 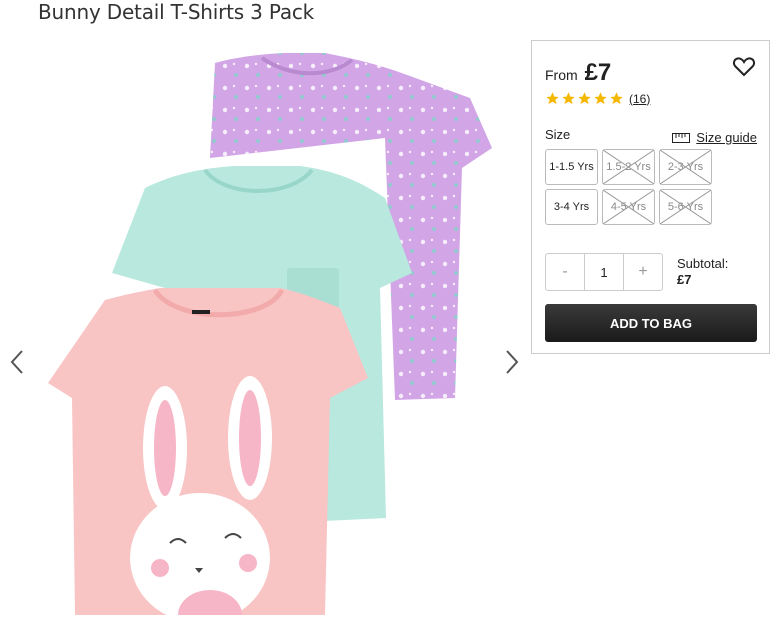 I want to click on add-to-bag-button: ADD TO BAG, so click(x=651, y=323).